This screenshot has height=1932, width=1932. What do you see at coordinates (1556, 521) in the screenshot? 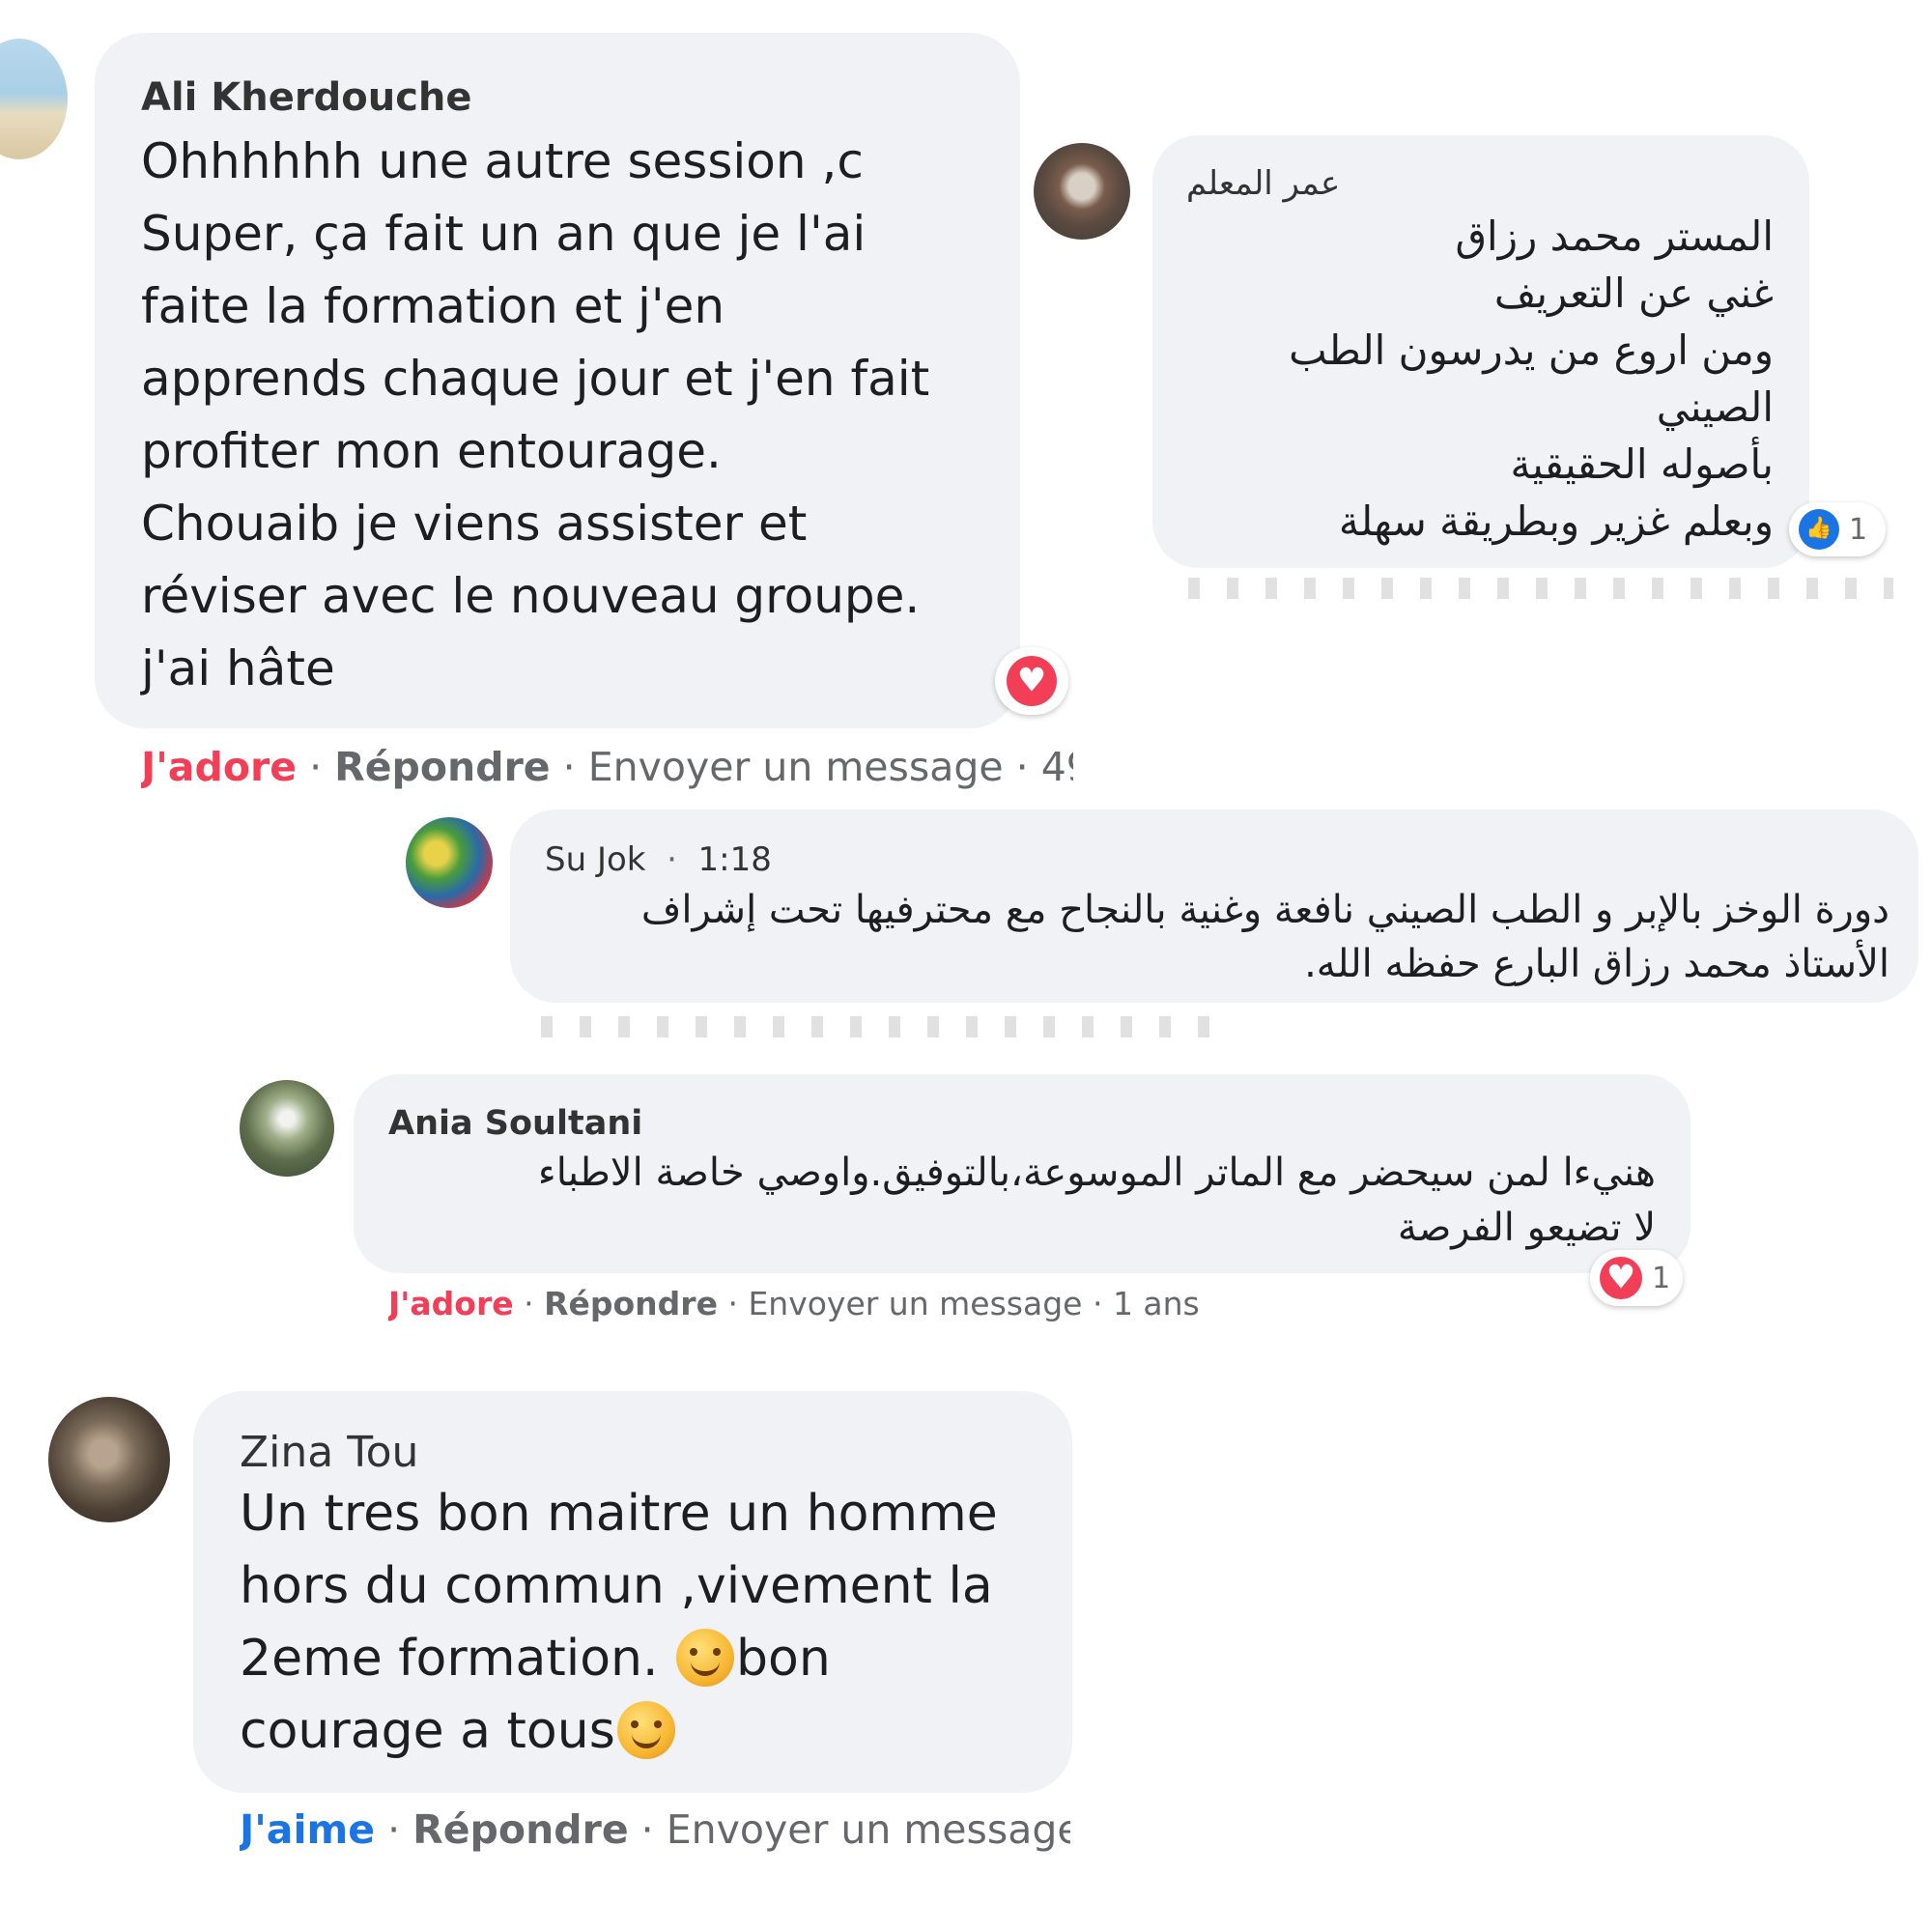
I see `comment-line: وبعلم غزير وبطريقة سهلة` at bounding box center [1556, 521].